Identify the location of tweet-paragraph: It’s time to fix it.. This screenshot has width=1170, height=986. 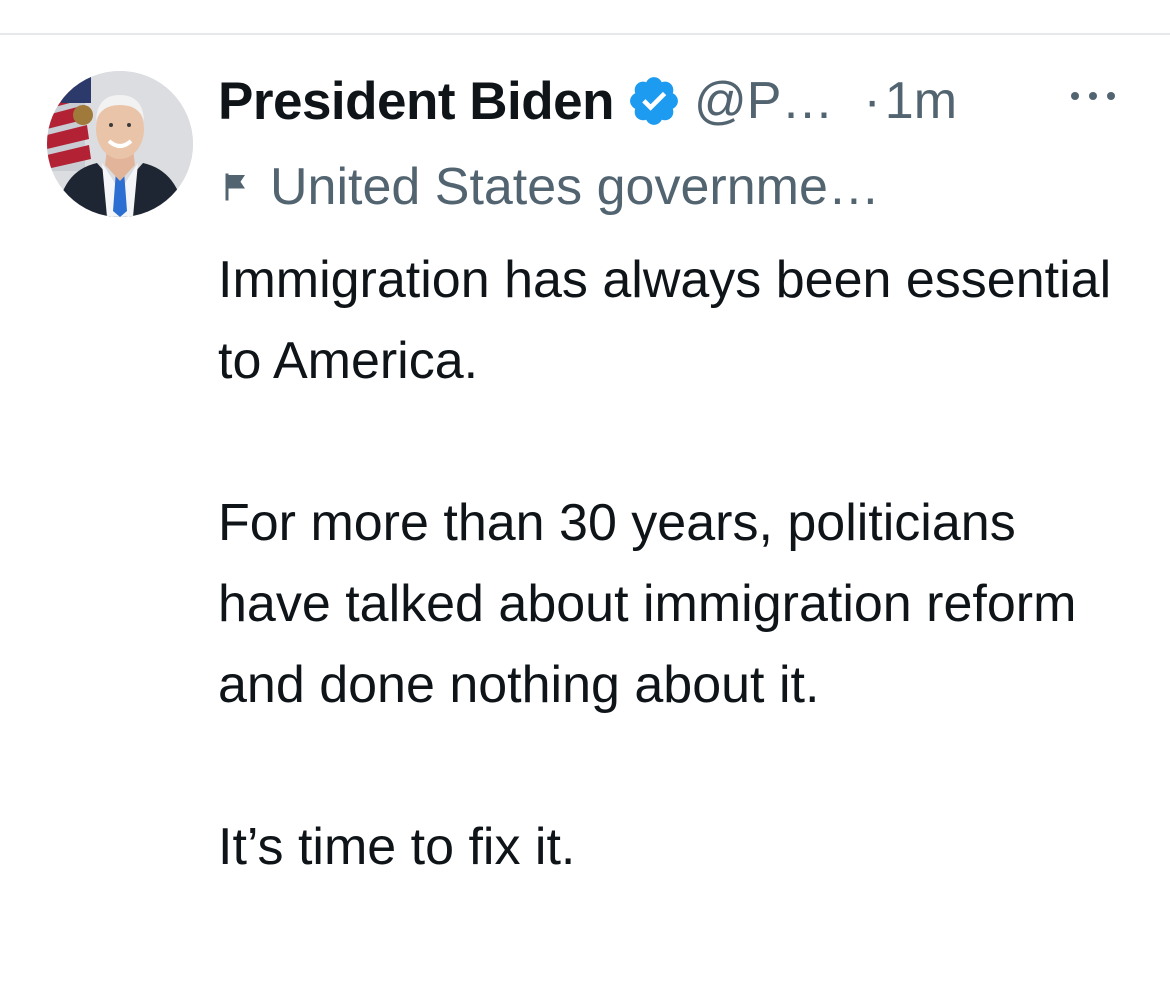
(397, 847).